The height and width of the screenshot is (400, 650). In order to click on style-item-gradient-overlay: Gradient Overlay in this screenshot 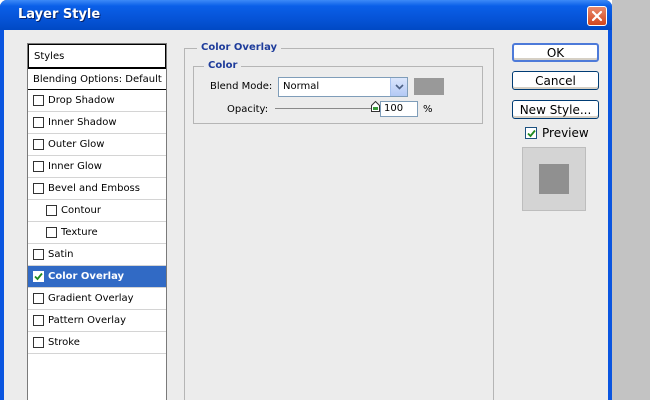, I will do `click(97, 299)`.